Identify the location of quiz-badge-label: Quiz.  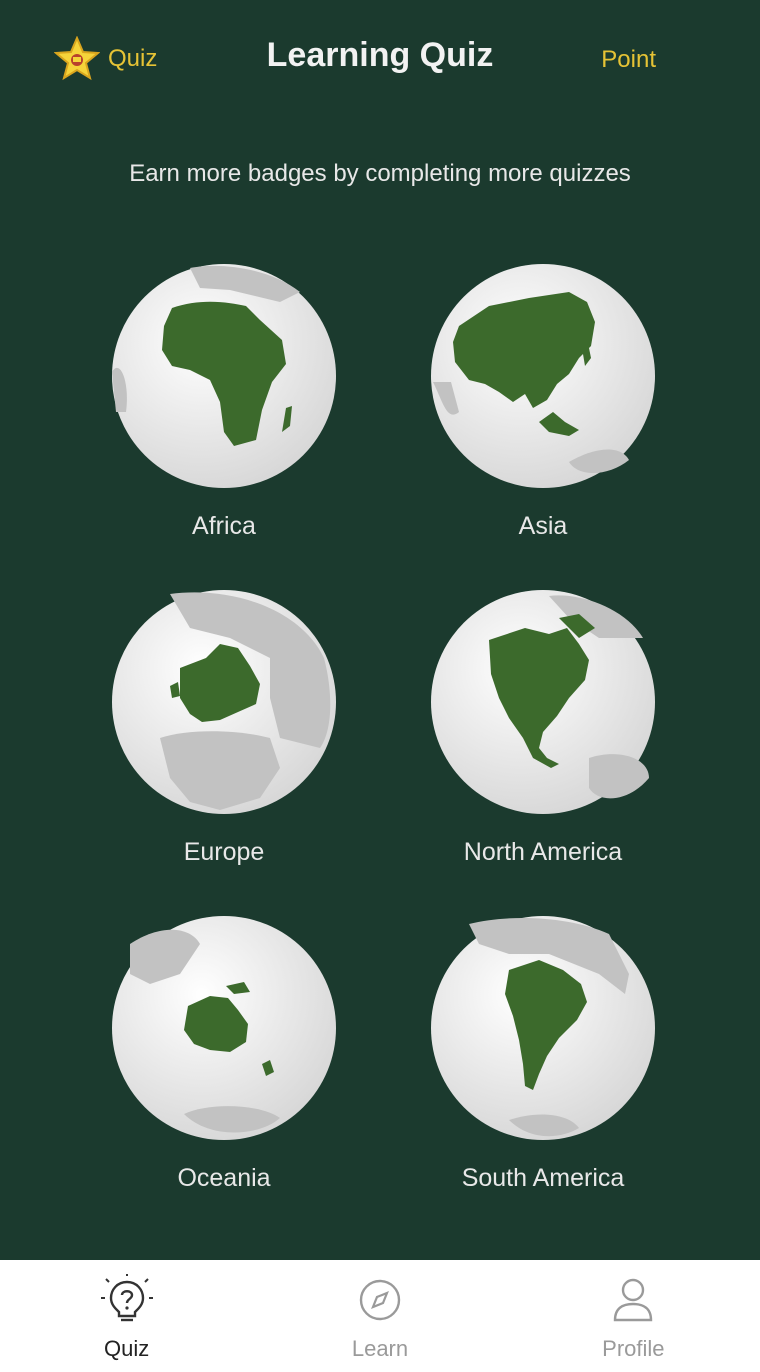
(133, 58).